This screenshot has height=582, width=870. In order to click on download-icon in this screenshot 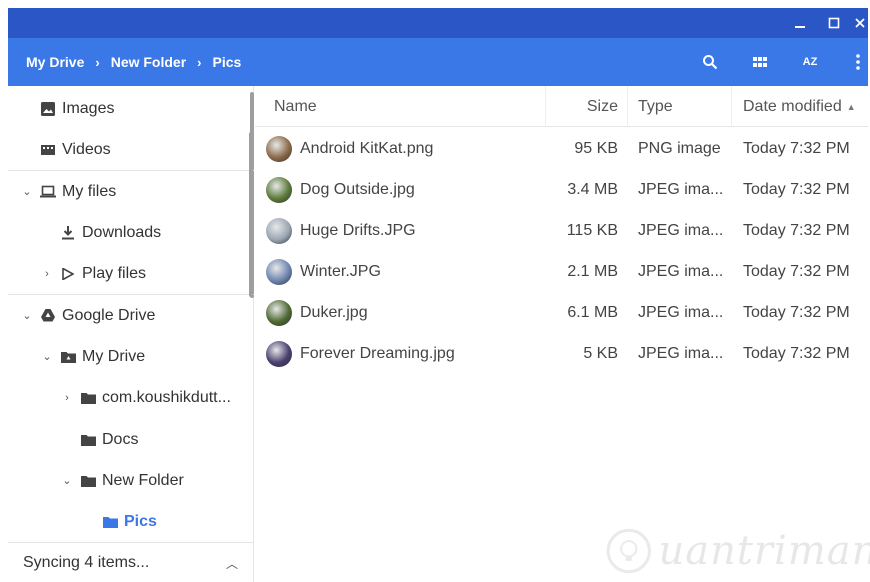, I will do `click(68, 233)`.